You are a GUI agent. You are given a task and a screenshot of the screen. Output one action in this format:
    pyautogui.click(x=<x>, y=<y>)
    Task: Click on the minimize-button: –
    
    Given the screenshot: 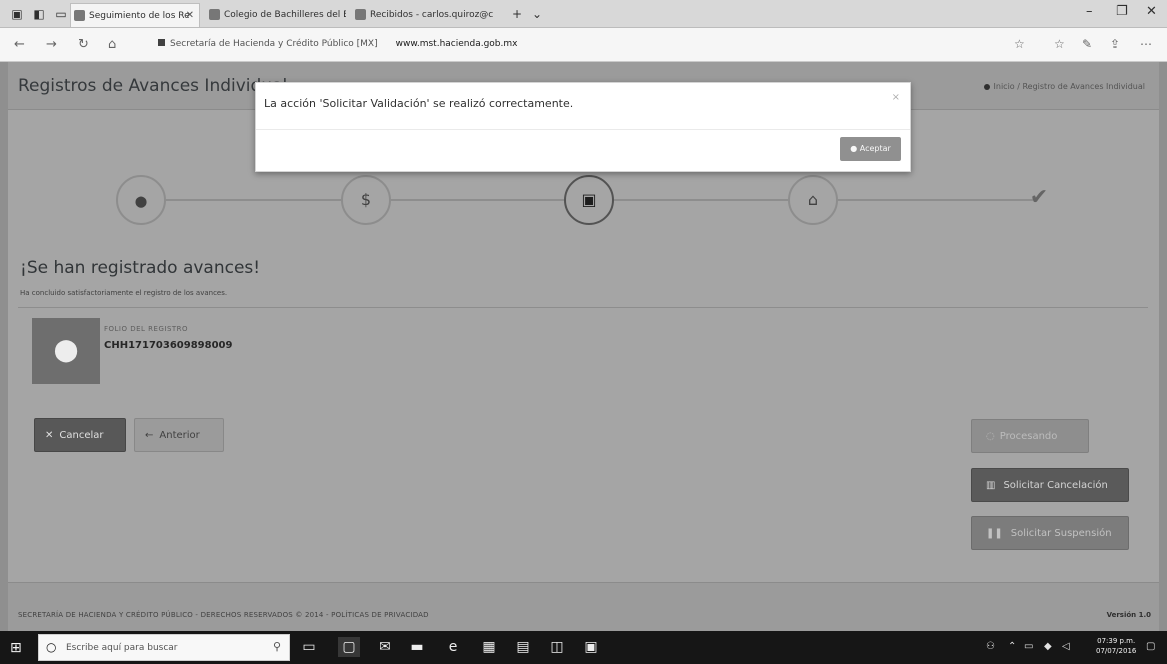 What is the action you would take?
    pyautogui.click(x=1089, y=11)
    